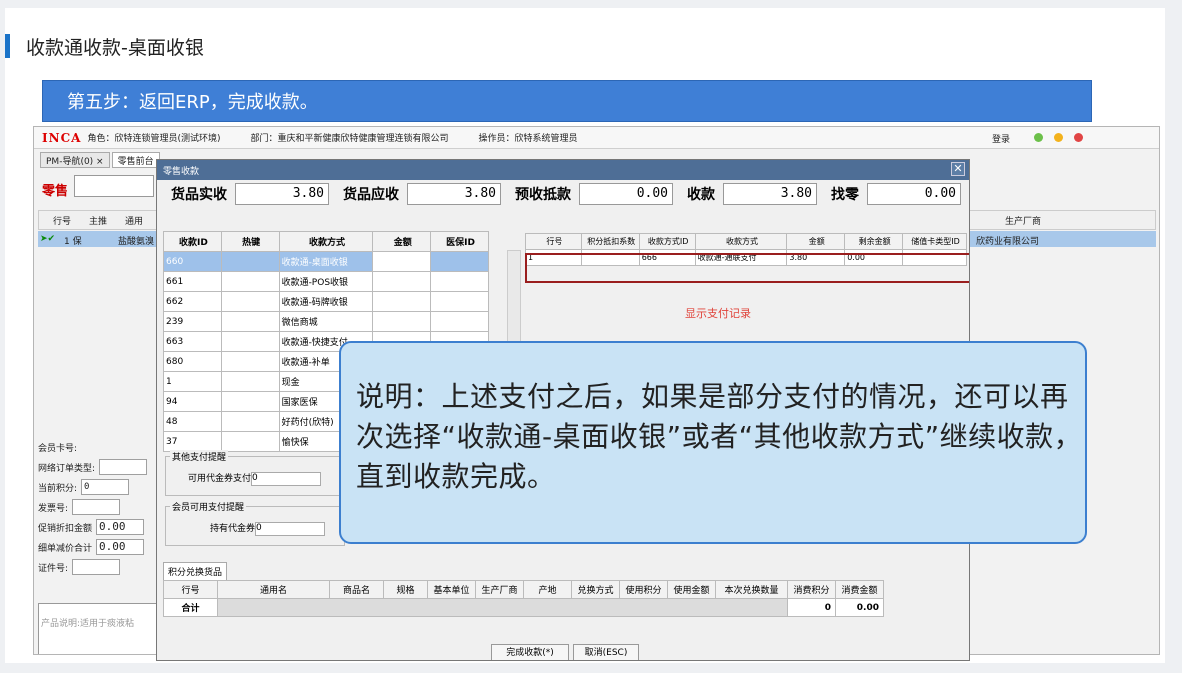 The image size is (1182, 673). Describe the element at coordinates (530, 652) in the screenshot. I see `finish-payment-button: 完成收款(*)` at that location.